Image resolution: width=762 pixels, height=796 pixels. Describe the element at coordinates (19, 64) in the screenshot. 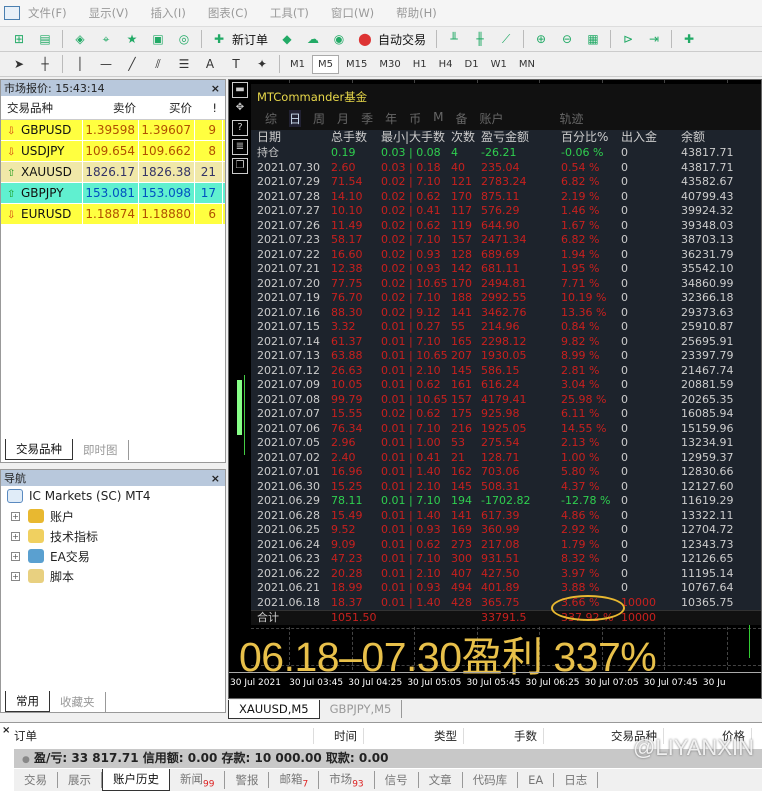

I see `cursor-icon: ➤` at that location.